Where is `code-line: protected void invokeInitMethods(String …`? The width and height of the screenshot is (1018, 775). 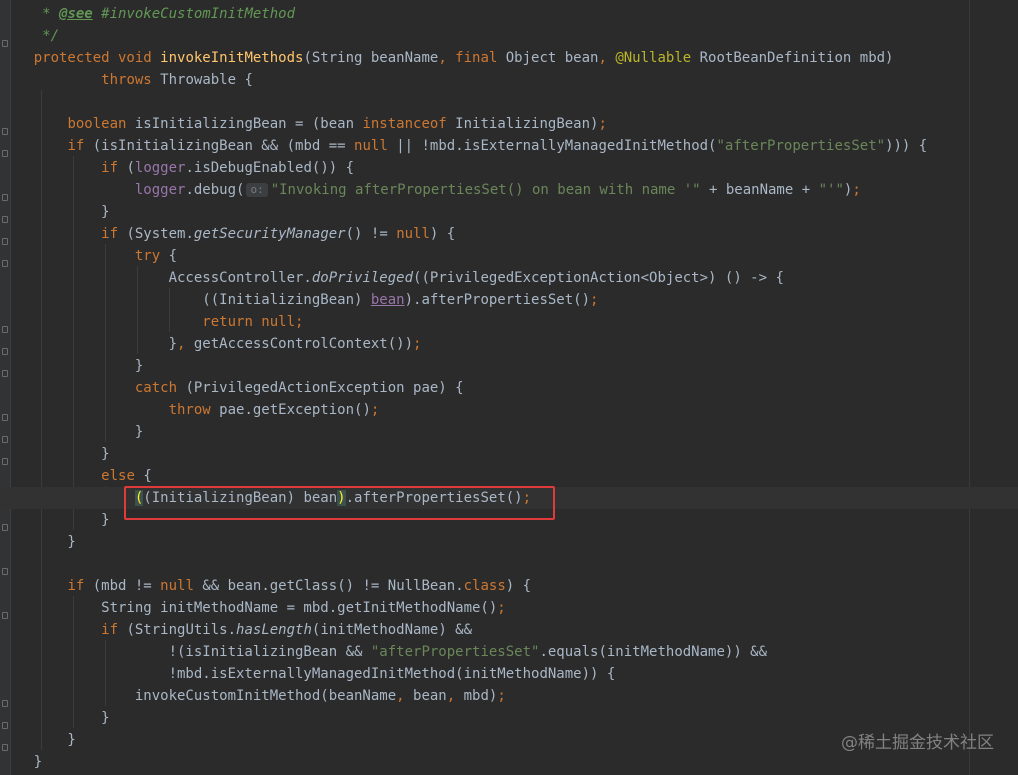 code-line: protected void invokeInitMethods(String … is located at coordinates (509, 58).